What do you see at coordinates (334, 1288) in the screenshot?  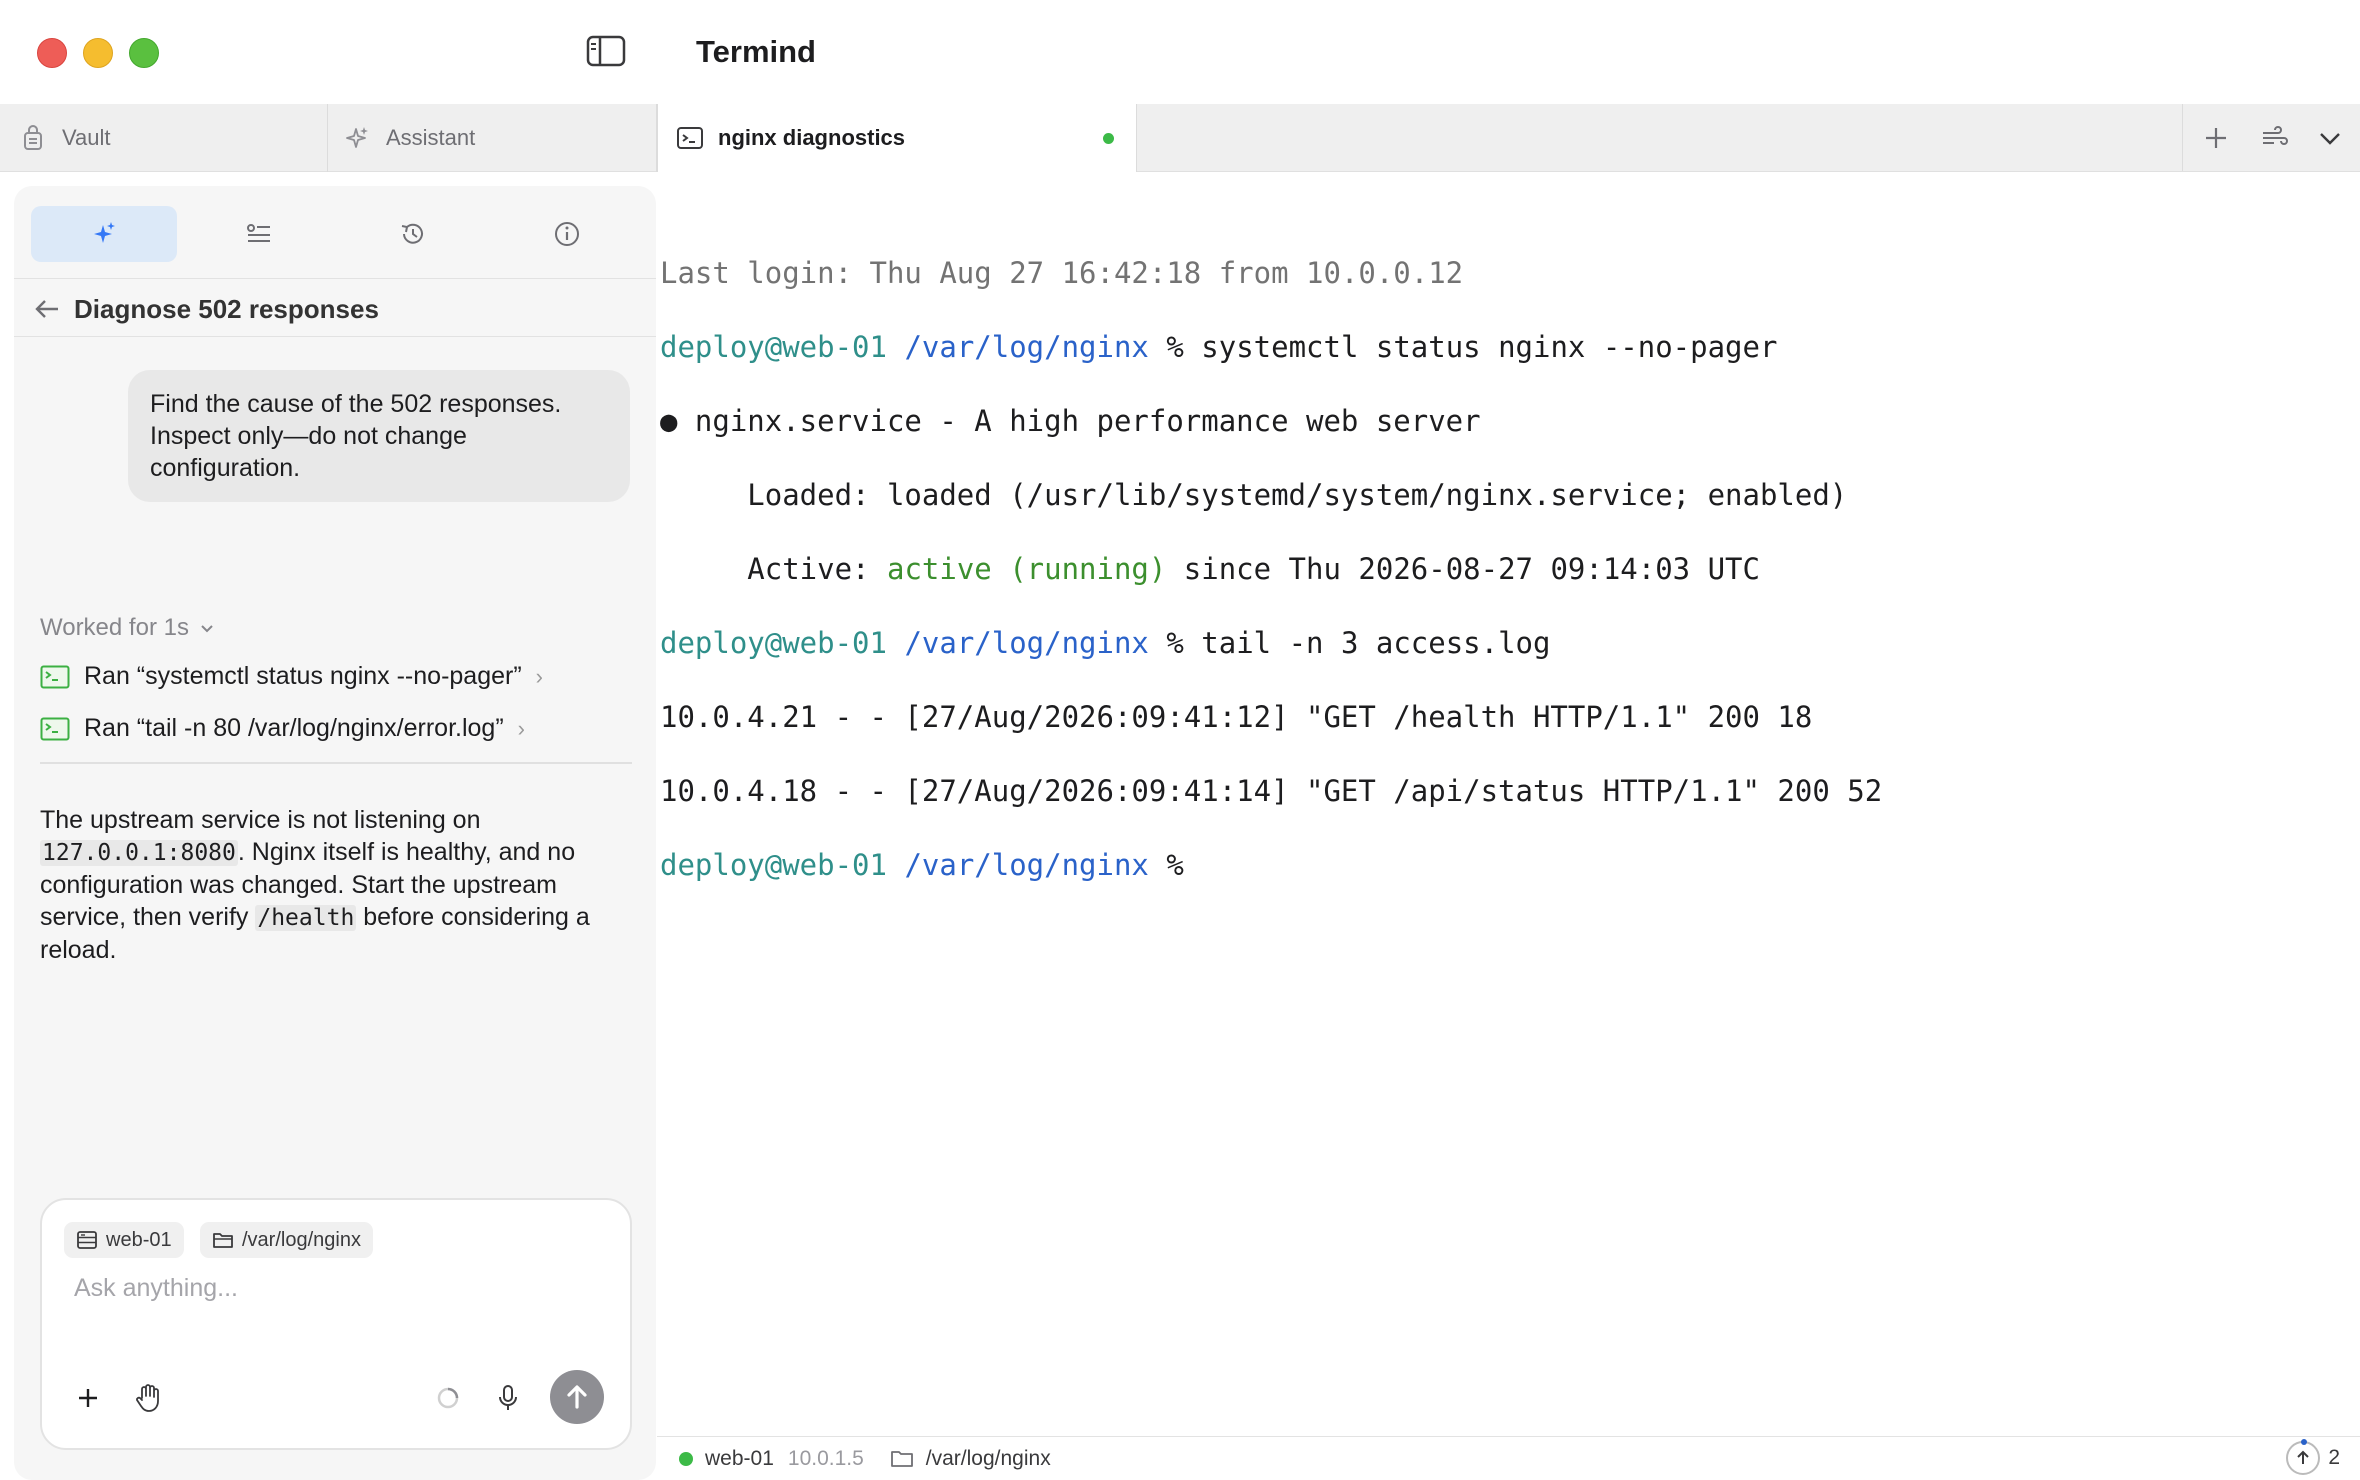 I see `ask-input` at bounding box center [334, 1288].